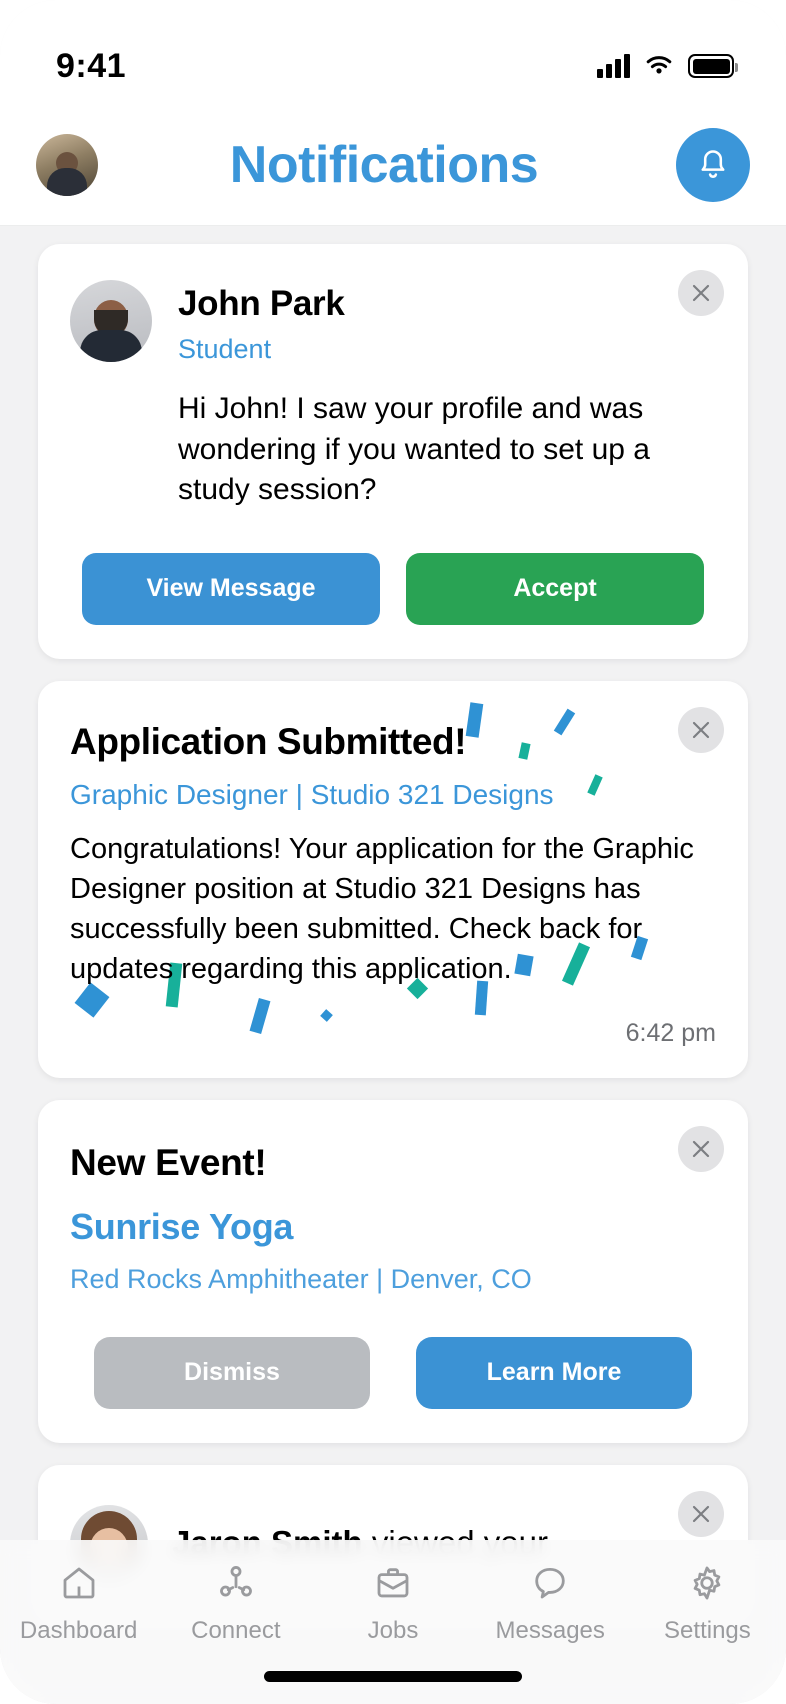 Image resolution: width=786 pixels, height=1704 pixels. I want to click on tab-jobs: Jobs, so click(392, 1603).